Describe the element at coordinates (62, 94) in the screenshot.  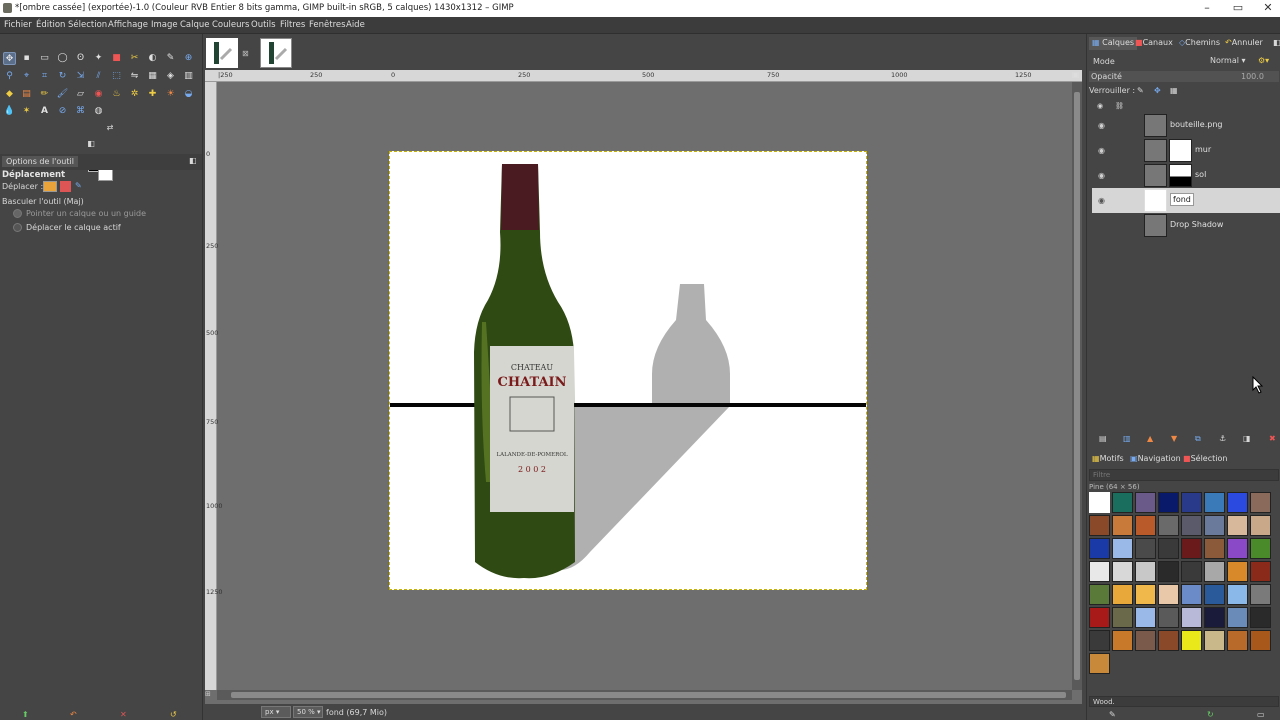
I see `paintbrush-icon: 🖌` at that location.